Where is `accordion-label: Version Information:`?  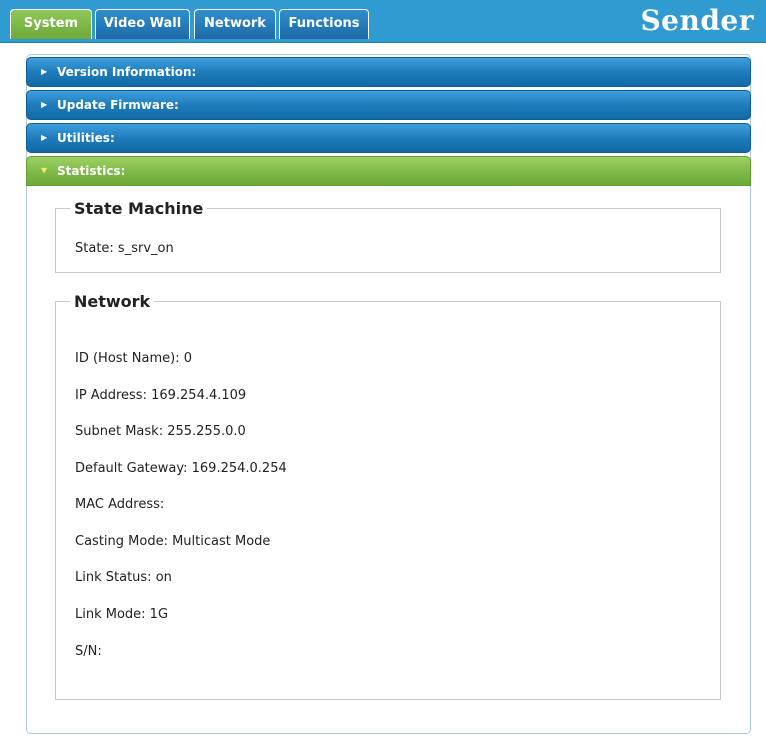
accordion-label: Version Information: is located at coordinates (127, 72).